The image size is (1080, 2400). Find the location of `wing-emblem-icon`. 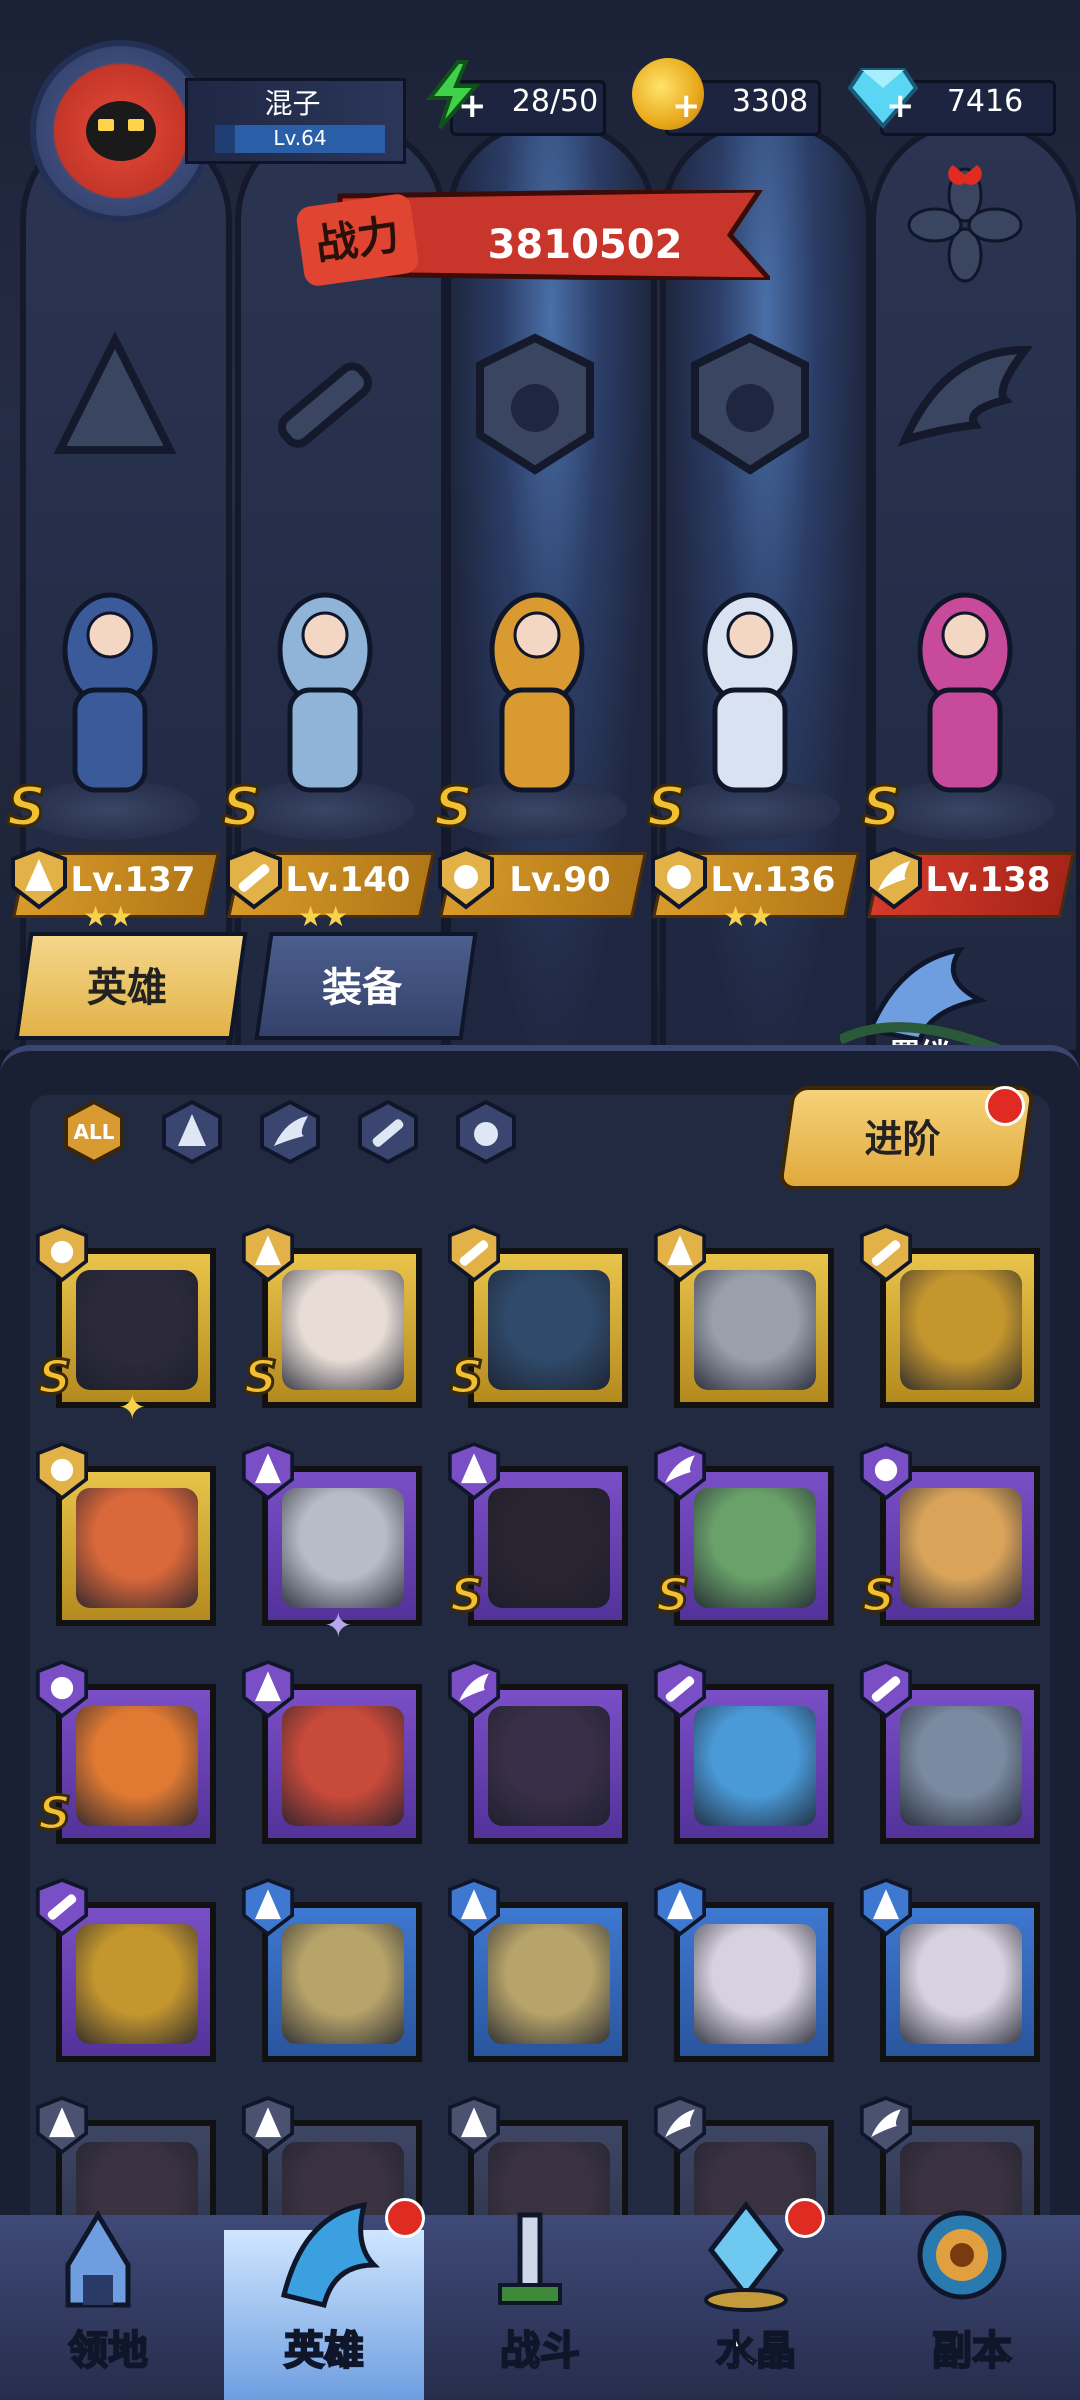

wing-emblem-icon is located at coordinates (965, 396).